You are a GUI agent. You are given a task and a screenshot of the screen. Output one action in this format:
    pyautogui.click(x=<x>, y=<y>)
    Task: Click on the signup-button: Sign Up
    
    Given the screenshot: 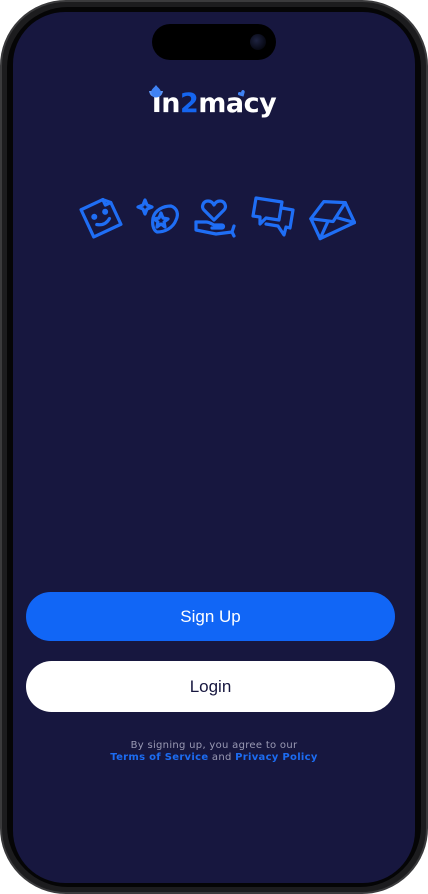 What is the action you would take?
    pyautogui.click(x=210, y=616)
    